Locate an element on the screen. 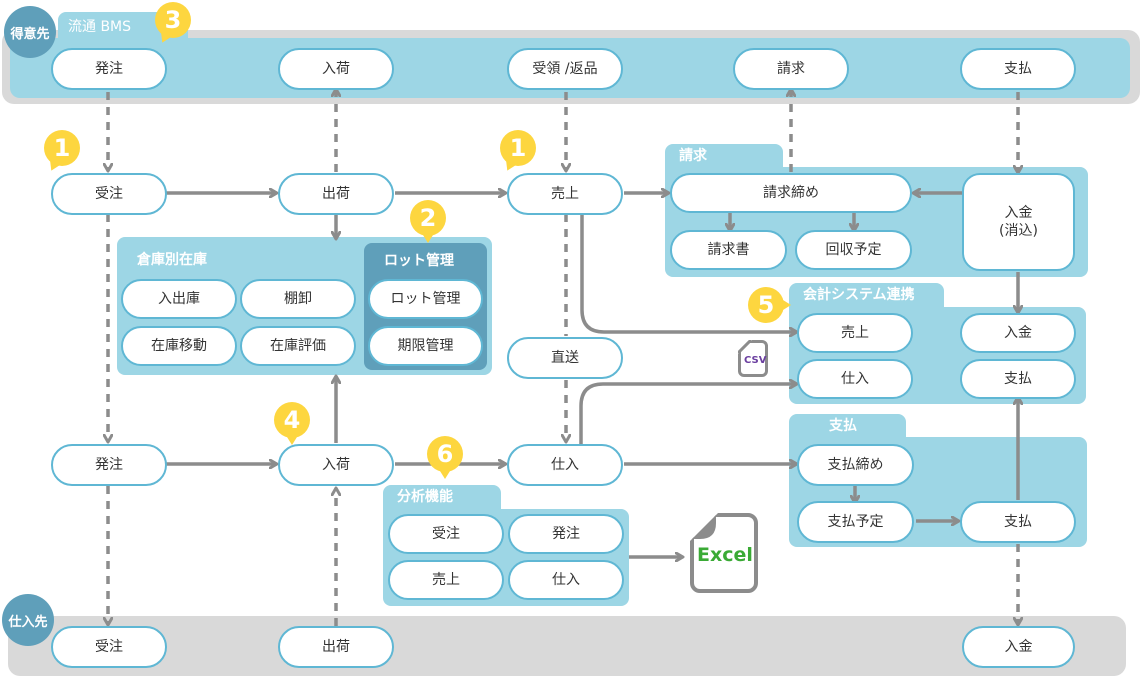 The width and height of the screenshot is (1140, 686). badge-1-order: 1 is located at coordinates (62, 148).